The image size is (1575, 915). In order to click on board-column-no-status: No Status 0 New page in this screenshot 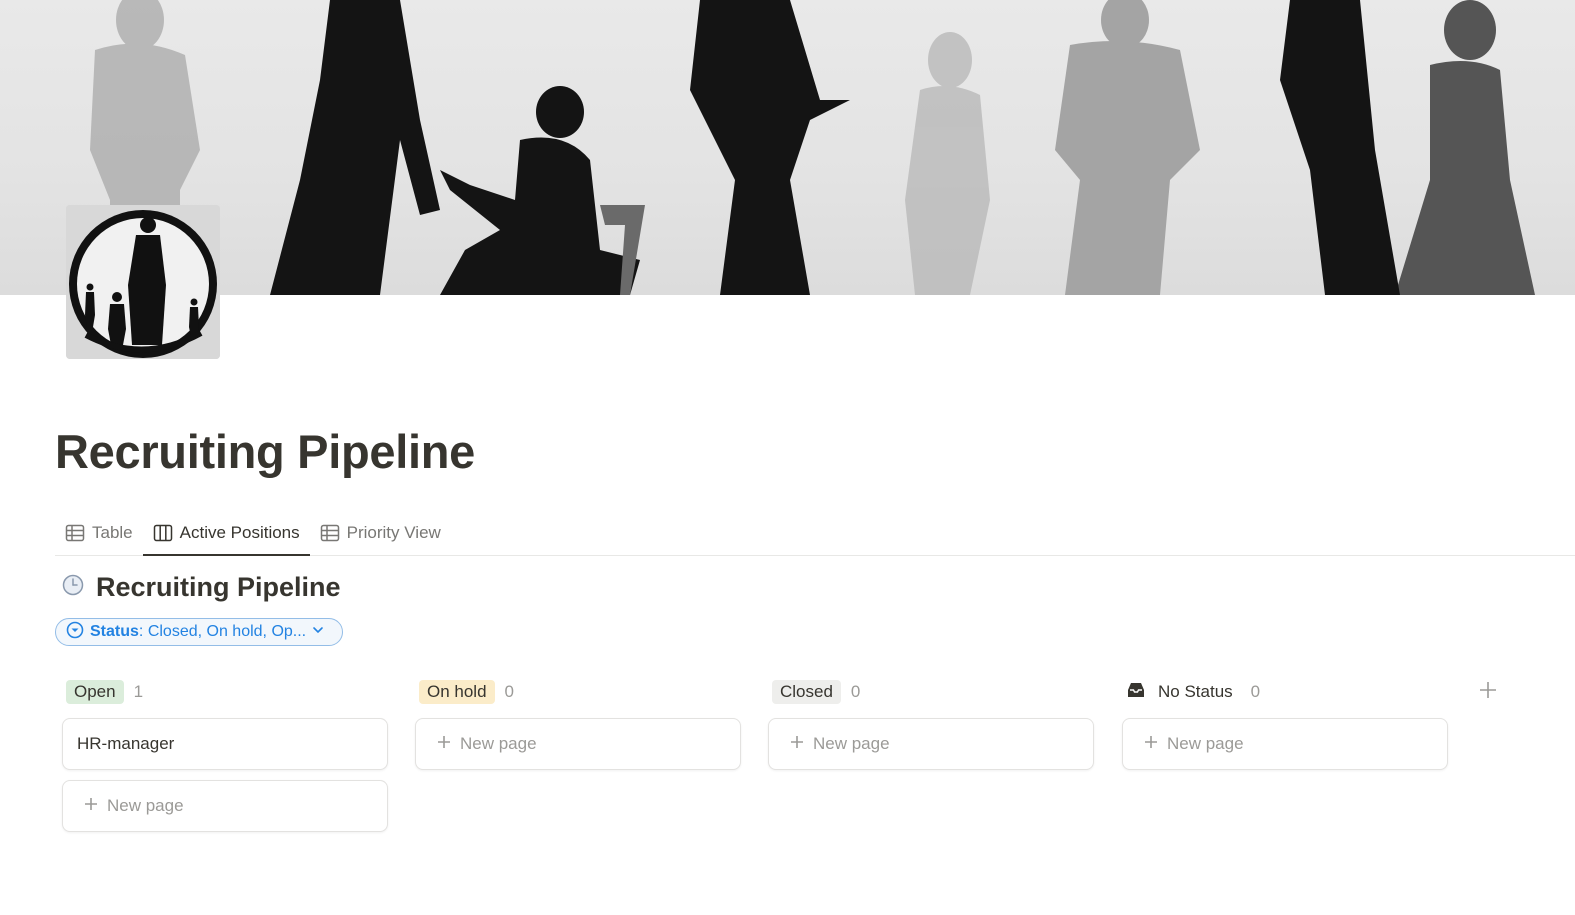, I will do `click(1285, 723)`.